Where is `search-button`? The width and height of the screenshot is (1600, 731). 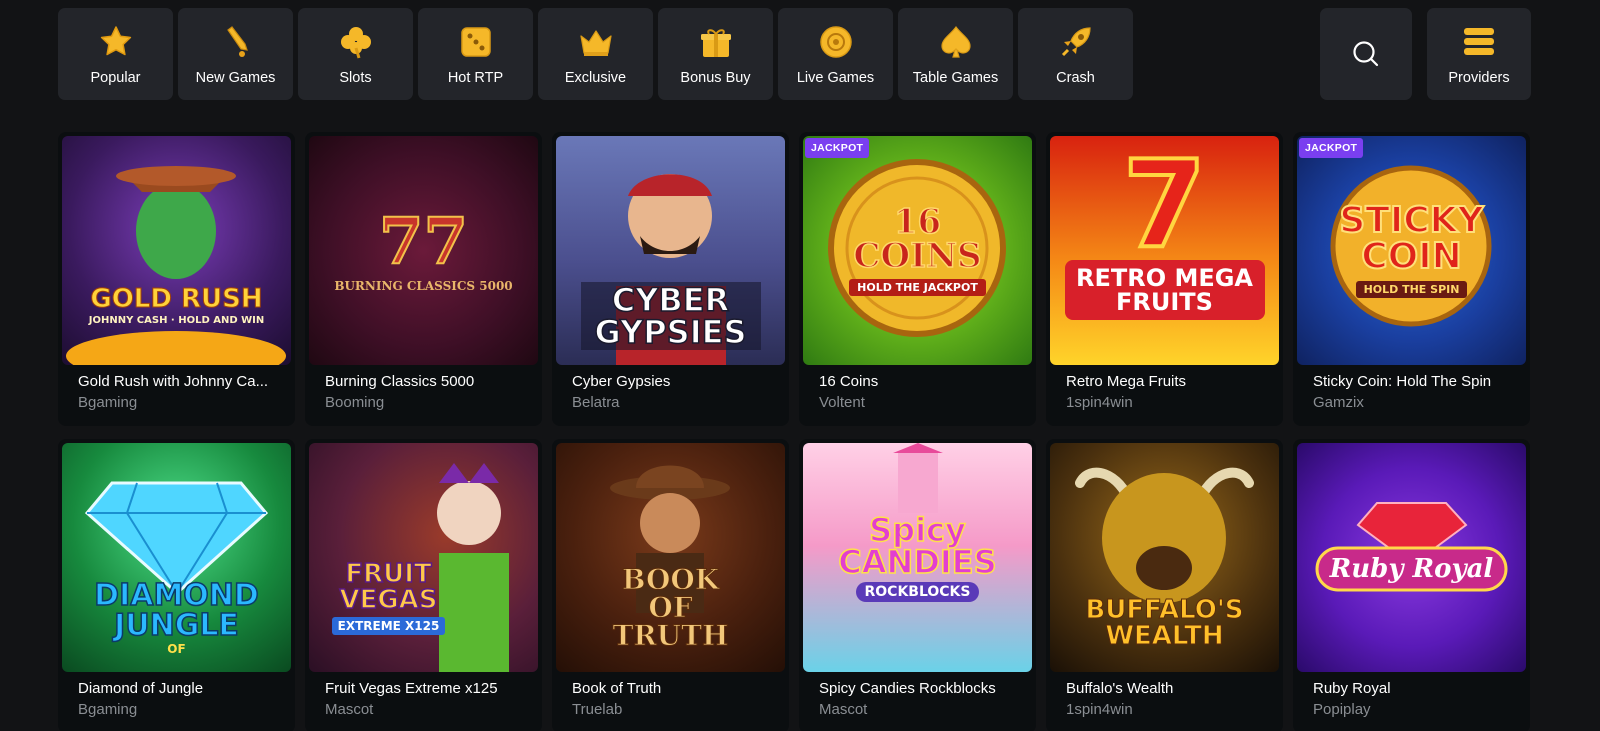 search-button is located at coordinates (1366, 54).